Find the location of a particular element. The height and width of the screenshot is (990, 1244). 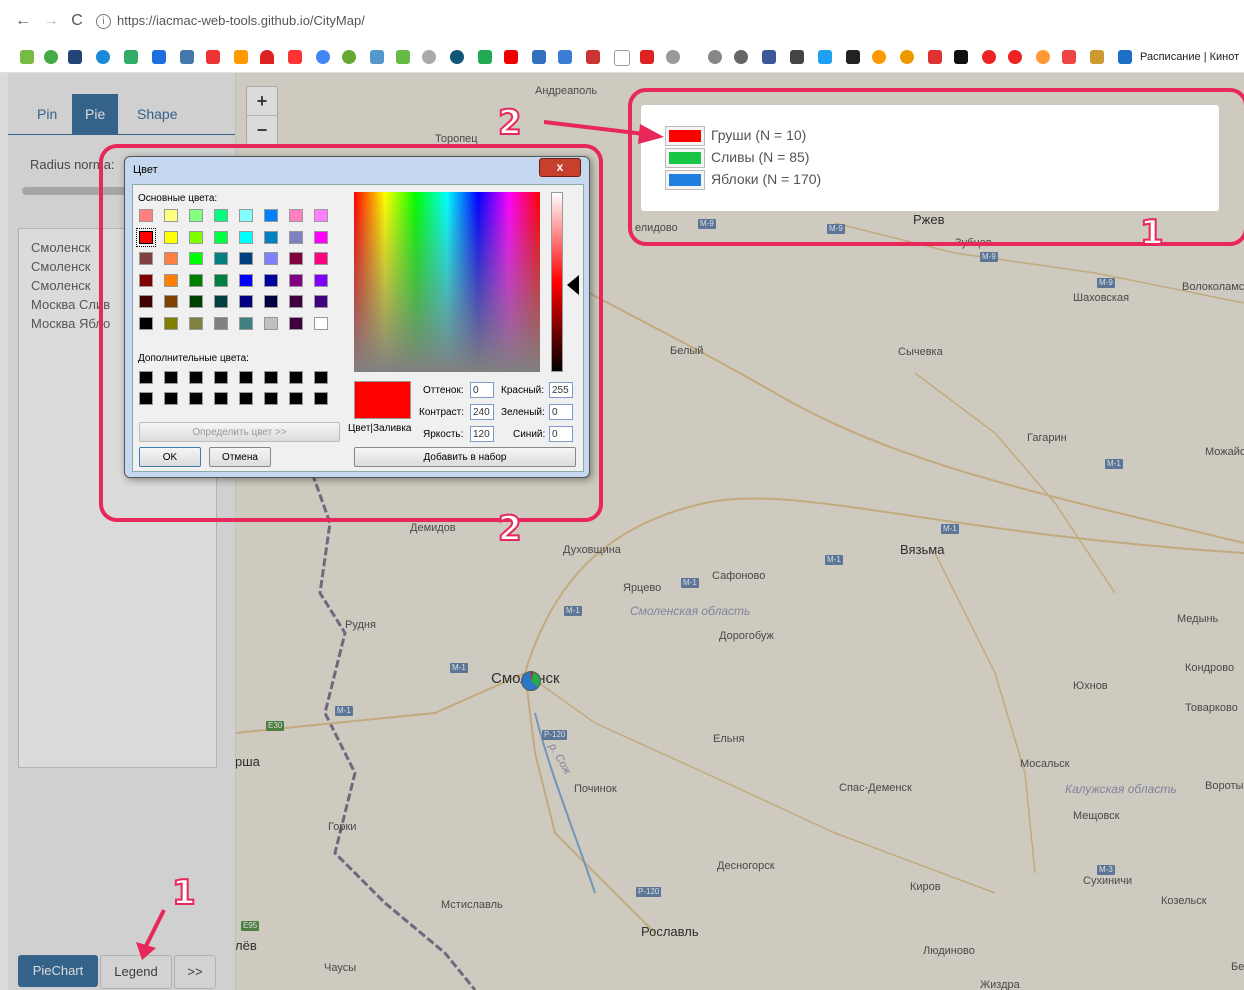

zoom-in-button: + is located at coordinates (262, 101).